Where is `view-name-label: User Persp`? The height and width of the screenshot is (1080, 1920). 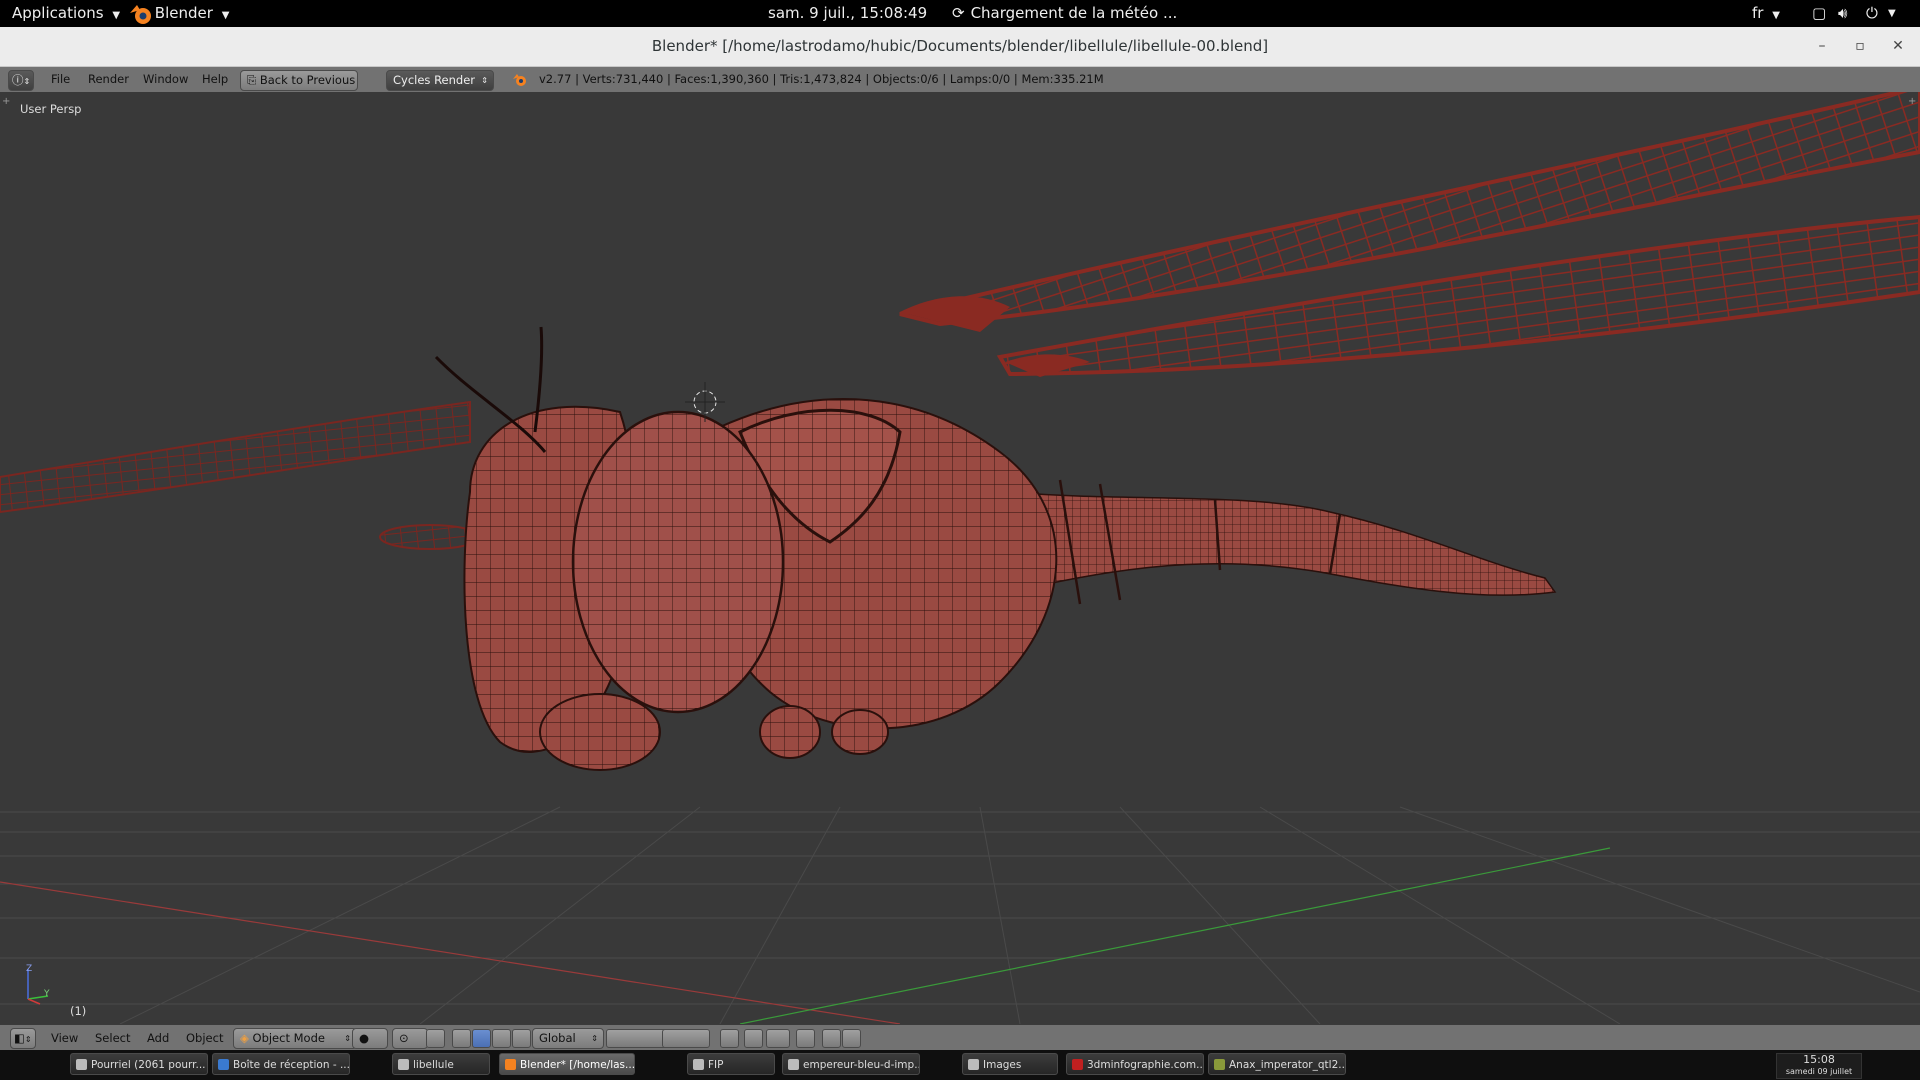
view-name-label: User Persp is located at coordinates (51, 109).